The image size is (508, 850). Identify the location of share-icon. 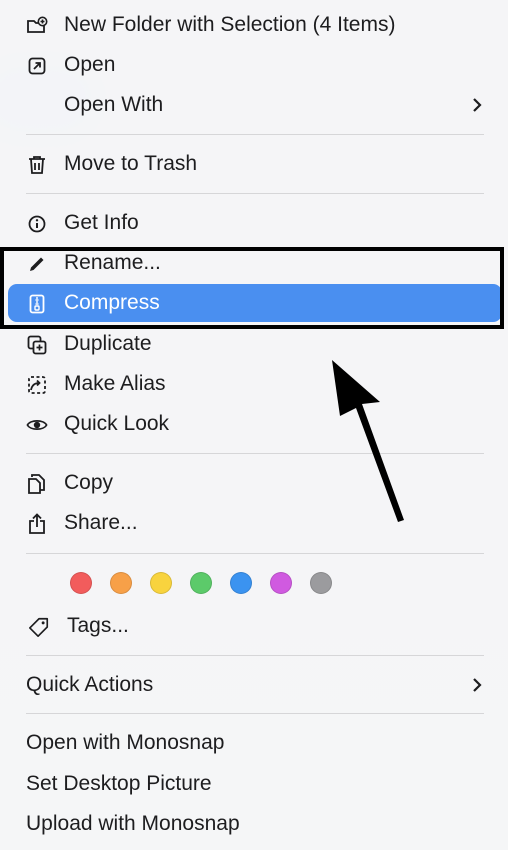
(37, 524).